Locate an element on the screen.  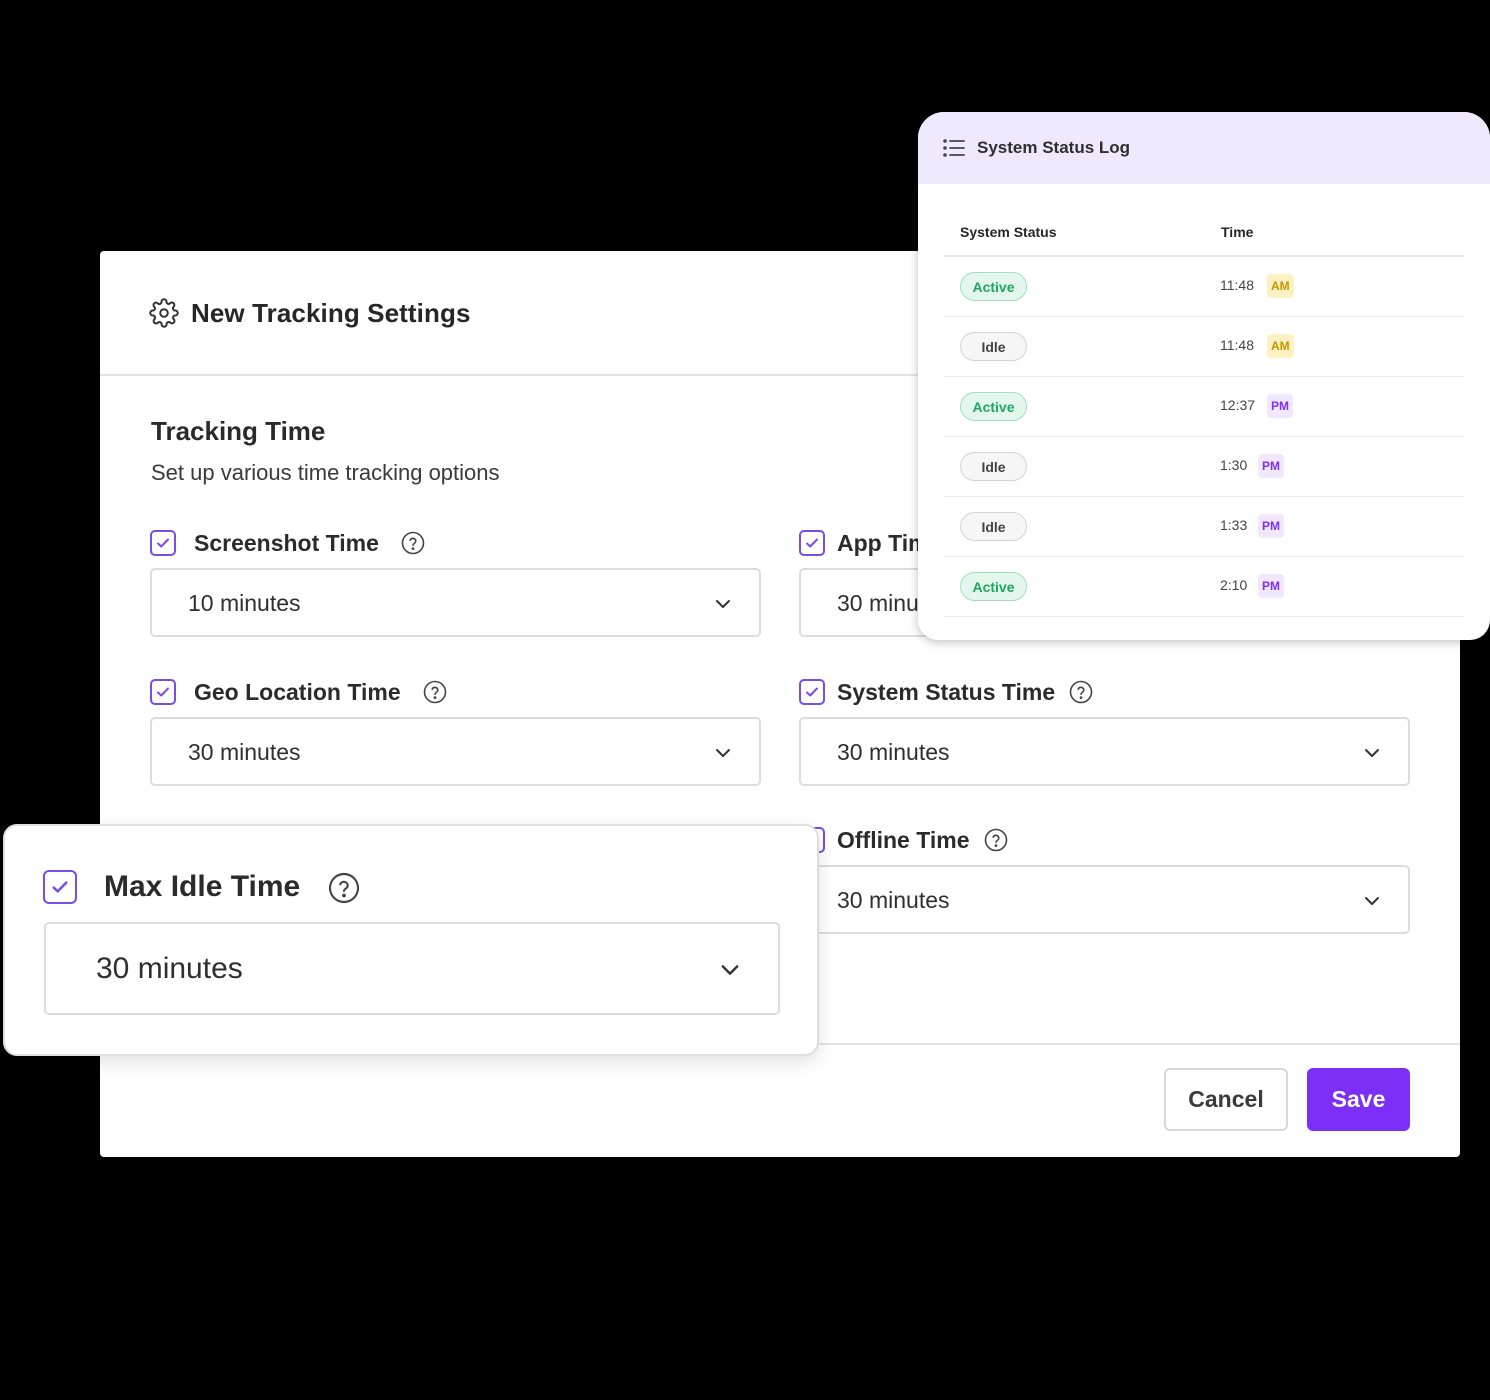
table-row: Idle 1:30 PM is located at coordinates (1204, 467).